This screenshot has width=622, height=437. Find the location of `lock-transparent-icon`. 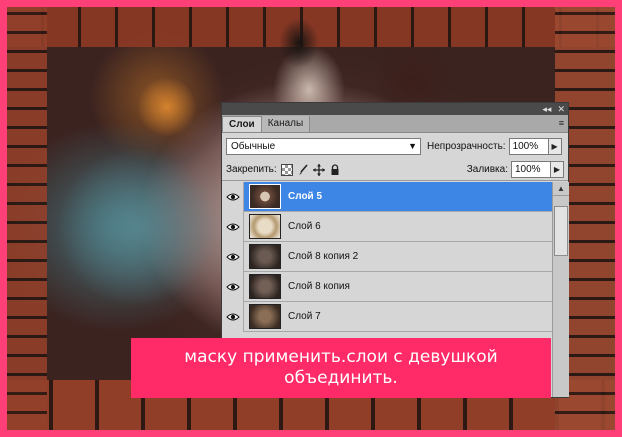

lock-transparent-icon is located at coordinates (286, 169).